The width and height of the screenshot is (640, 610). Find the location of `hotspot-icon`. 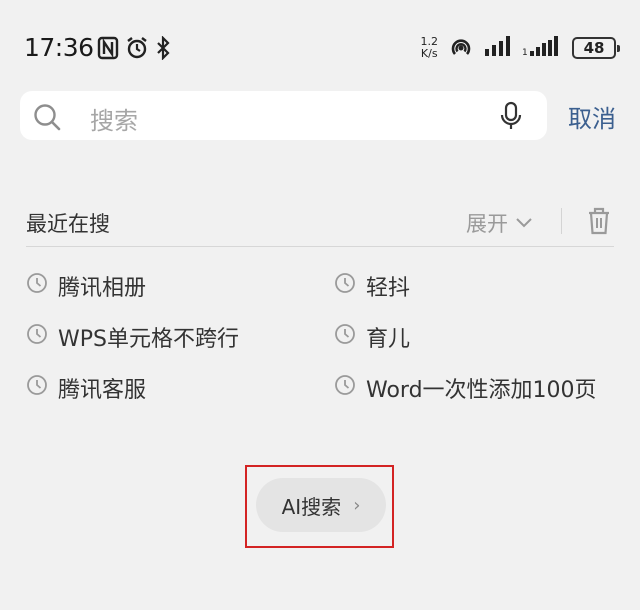

hotspot-icon is located at coordinates (461, 48).